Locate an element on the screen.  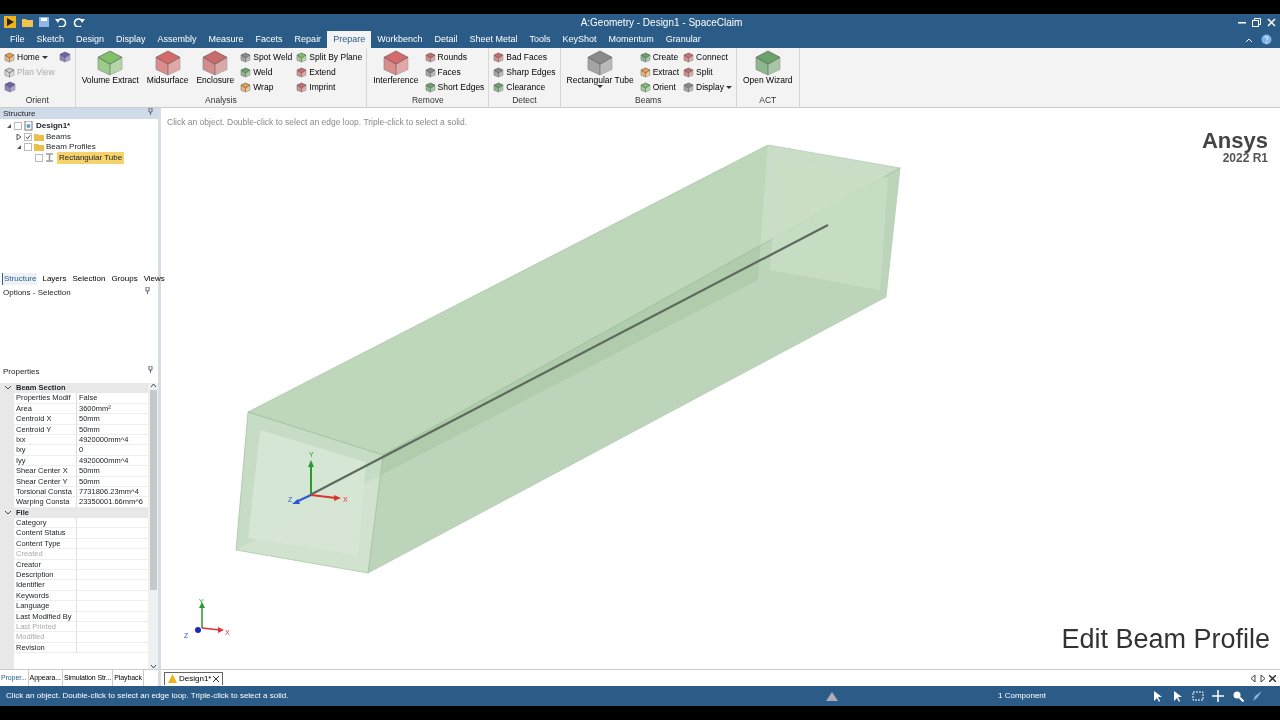
scroll-down-icon is located at coordinates (153, 666).